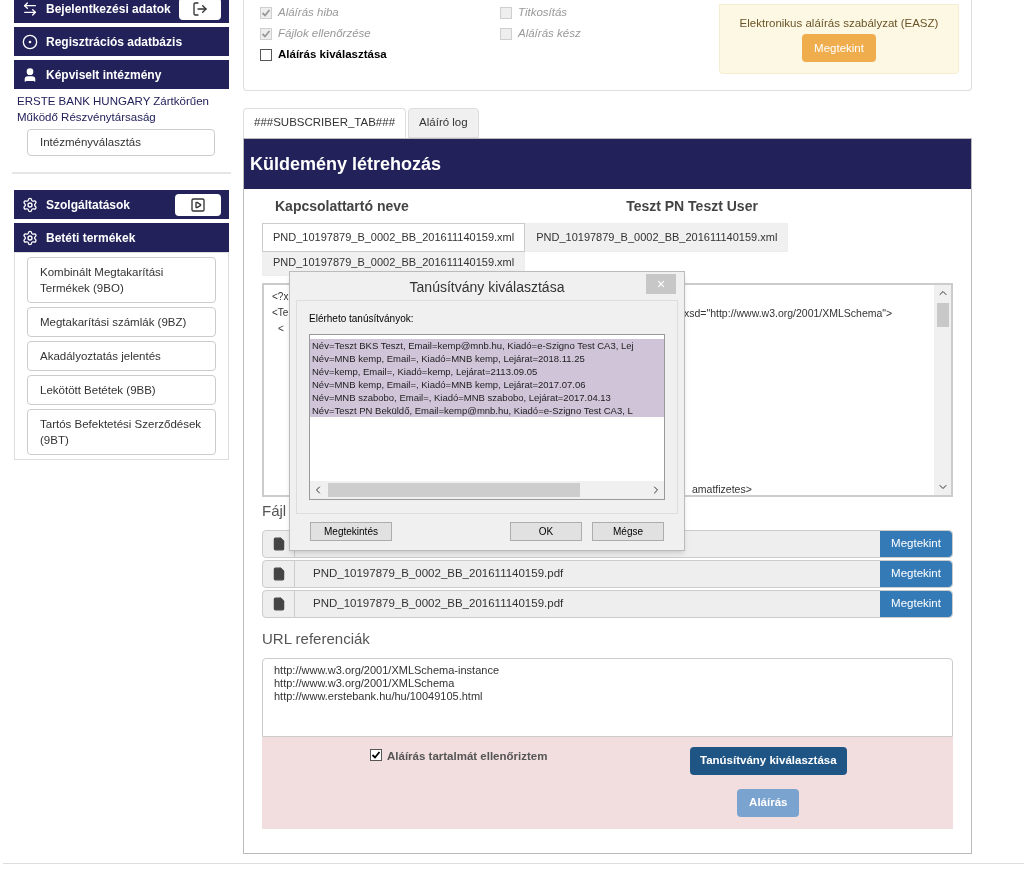 Image resolution: width=1024 pixels, height=874 pixels. What do you see at coordinates (274, 511) in the screenshot?
I see `files-label: Fájl` at bounding box center [274, 511].